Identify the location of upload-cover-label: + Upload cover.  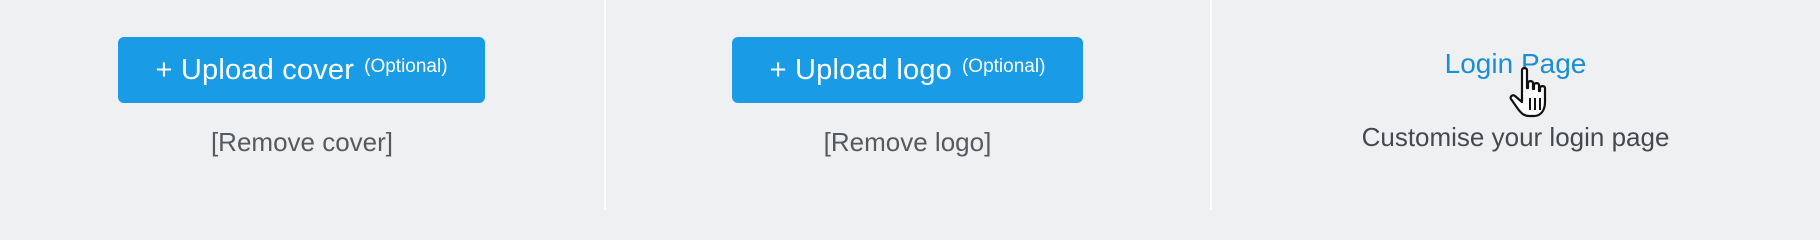
(255, 69).